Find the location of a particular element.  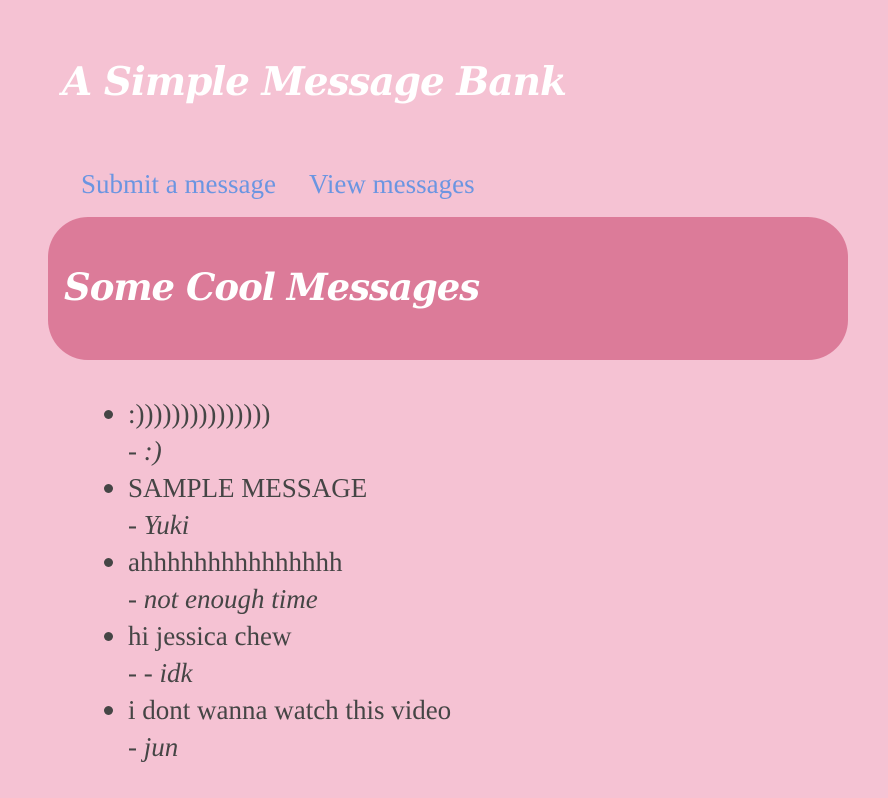

author-name: Yuki is located at coordinates (166, 525).